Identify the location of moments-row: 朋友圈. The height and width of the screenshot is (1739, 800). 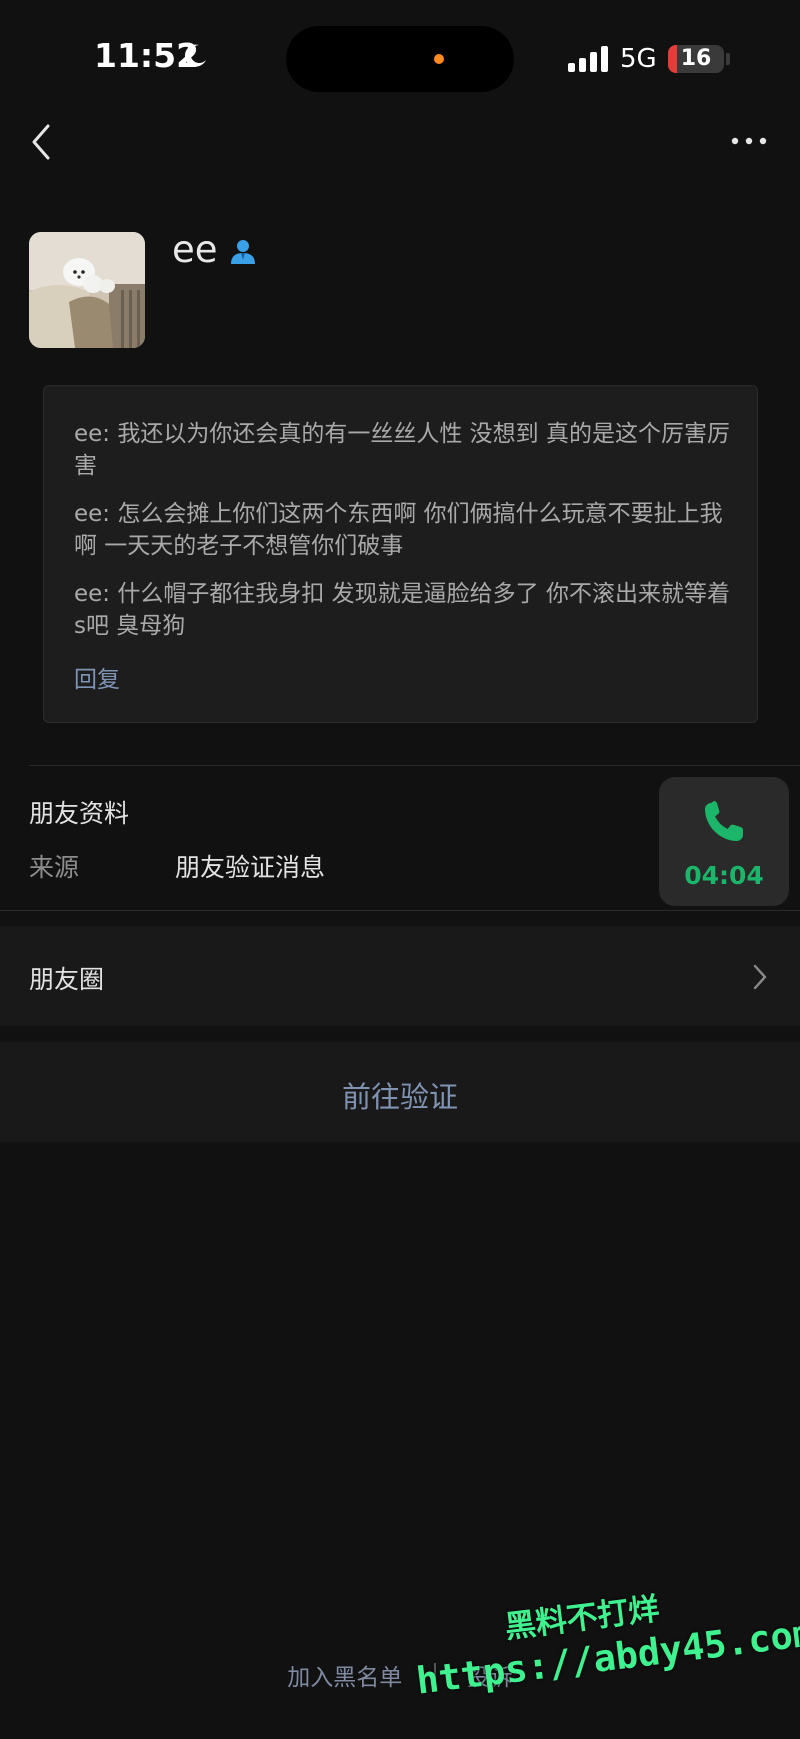
(400, 976).